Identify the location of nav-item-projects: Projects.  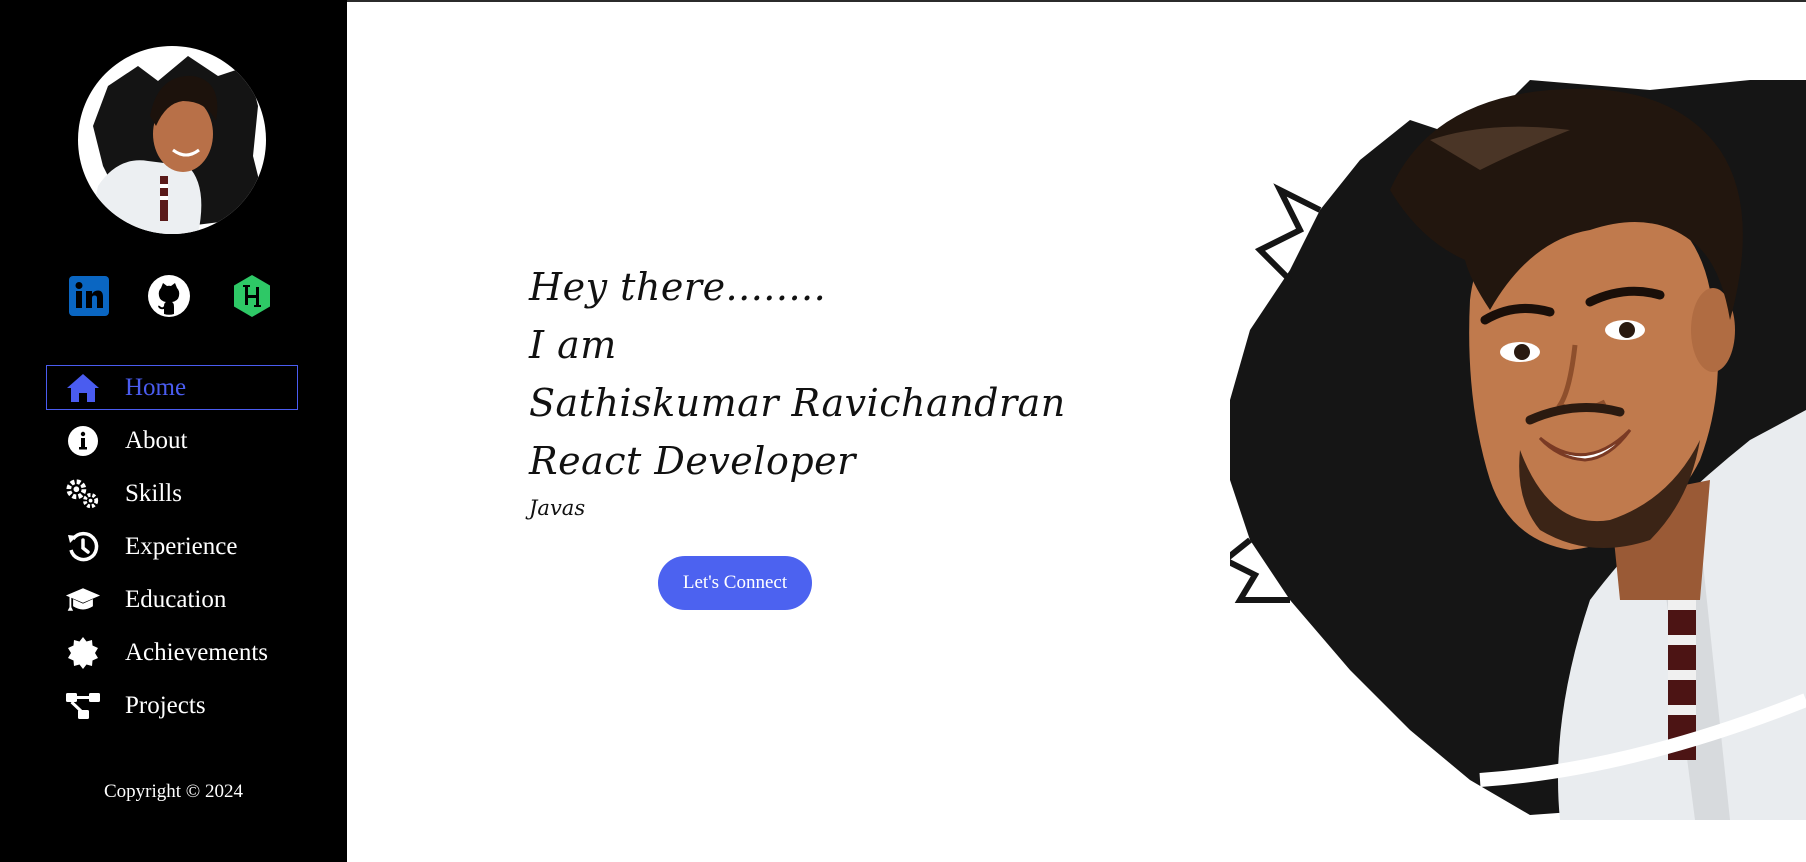
(172, 705).